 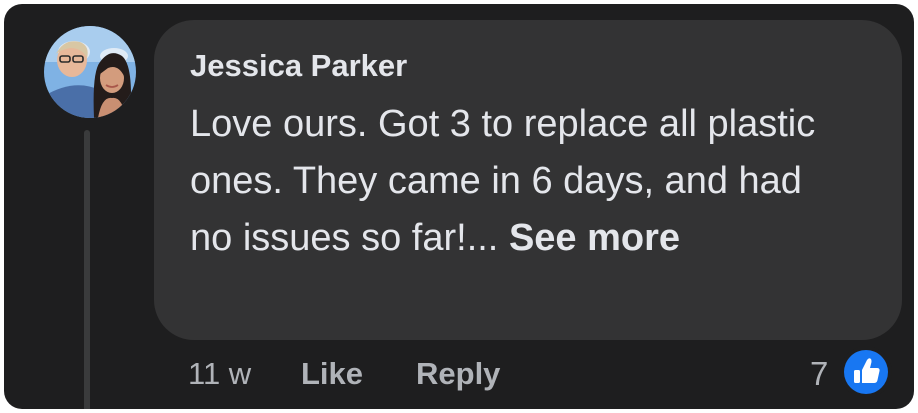 What do you see at coordinates (298, 66) in the screenshot?
I see `comment-author-name: Jessica Parker` at bounding box center [298, 66].